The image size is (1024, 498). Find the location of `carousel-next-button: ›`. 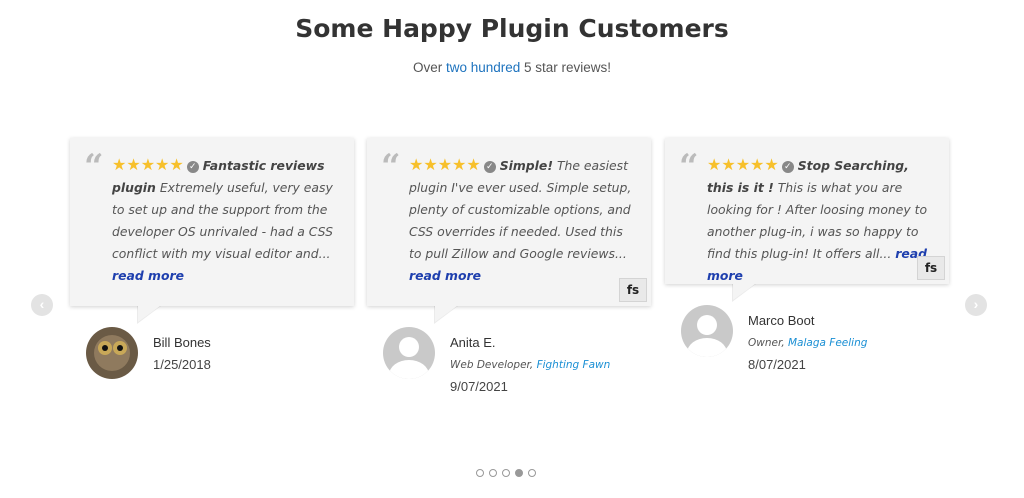

carousel-next-button: › is located at coordinates (976, 305).